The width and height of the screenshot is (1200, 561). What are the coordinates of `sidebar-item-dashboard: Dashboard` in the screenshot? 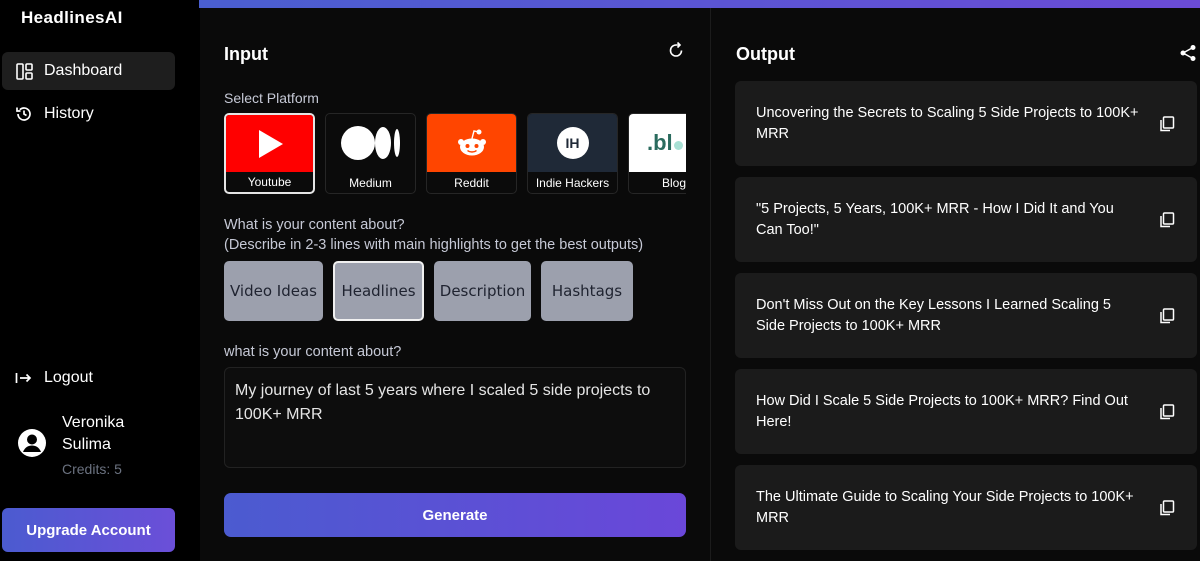 It's located at (88, 71).